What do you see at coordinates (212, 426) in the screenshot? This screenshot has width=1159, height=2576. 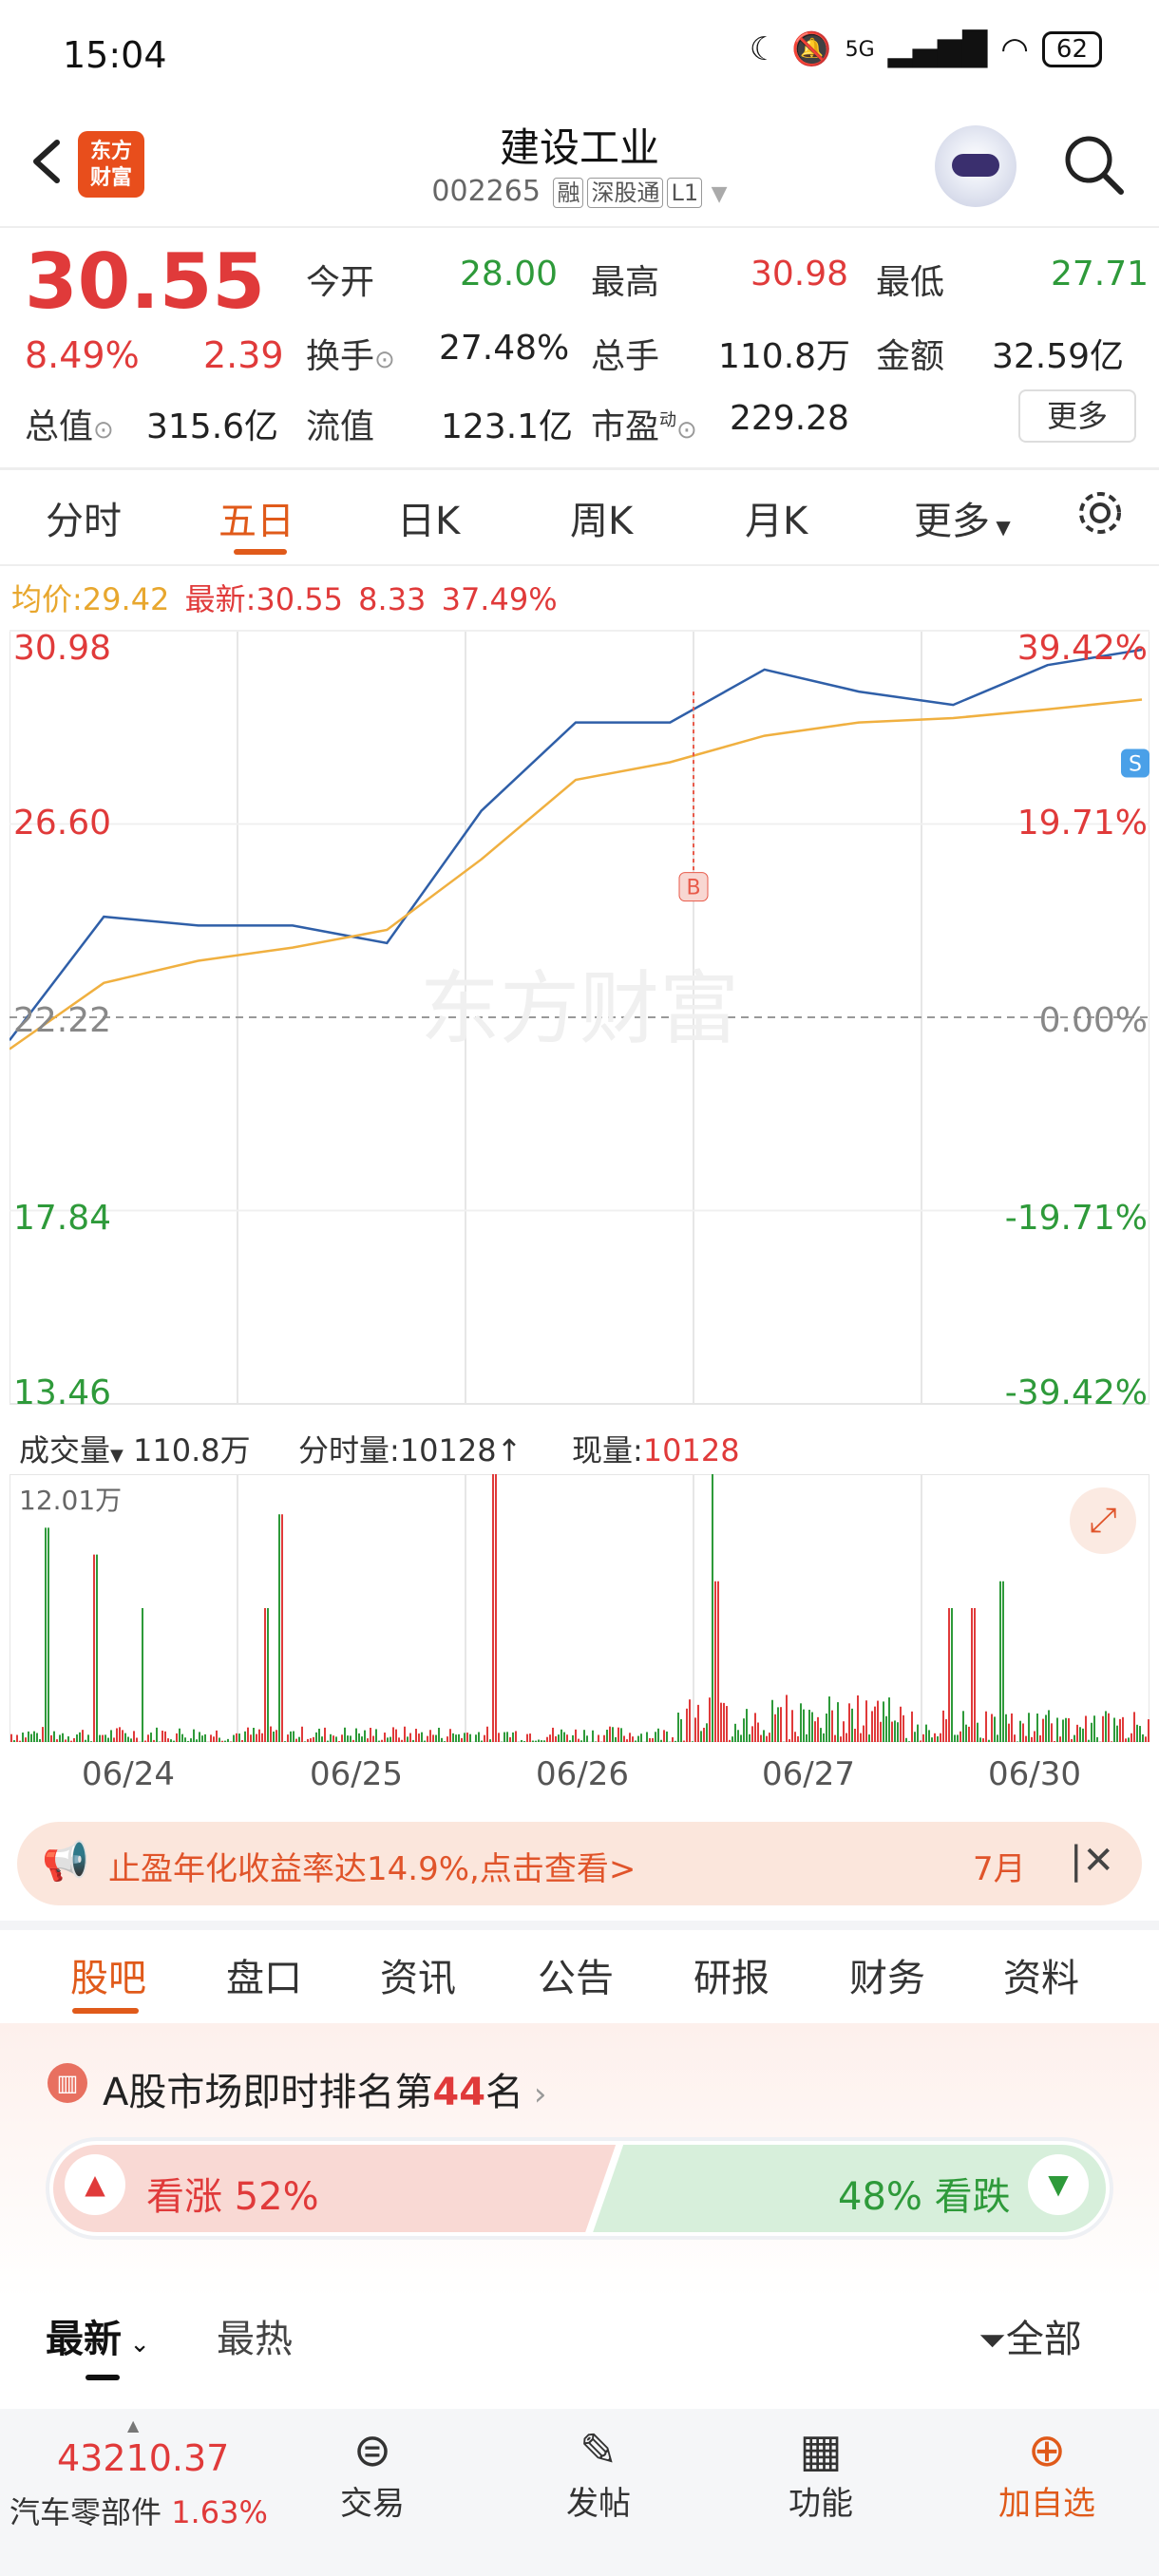 I see `mktcap-value: 315.6亿` at bounding box center [212, 426].